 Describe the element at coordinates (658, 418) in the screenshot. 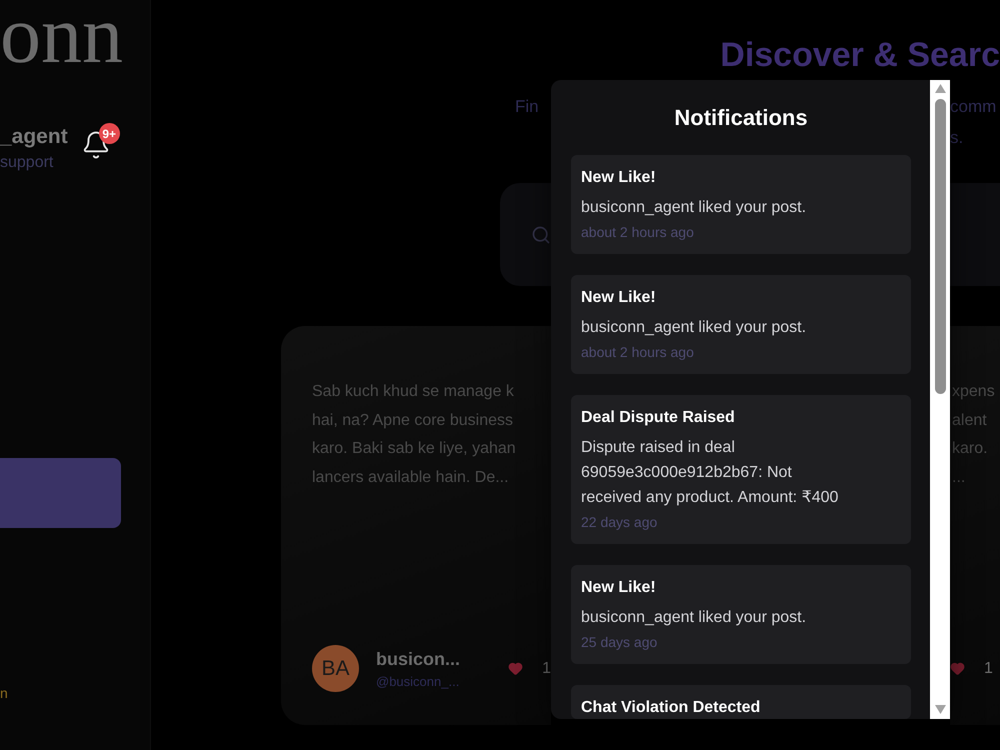

I see `notification-title: Deal Dispute Raised` at that location.